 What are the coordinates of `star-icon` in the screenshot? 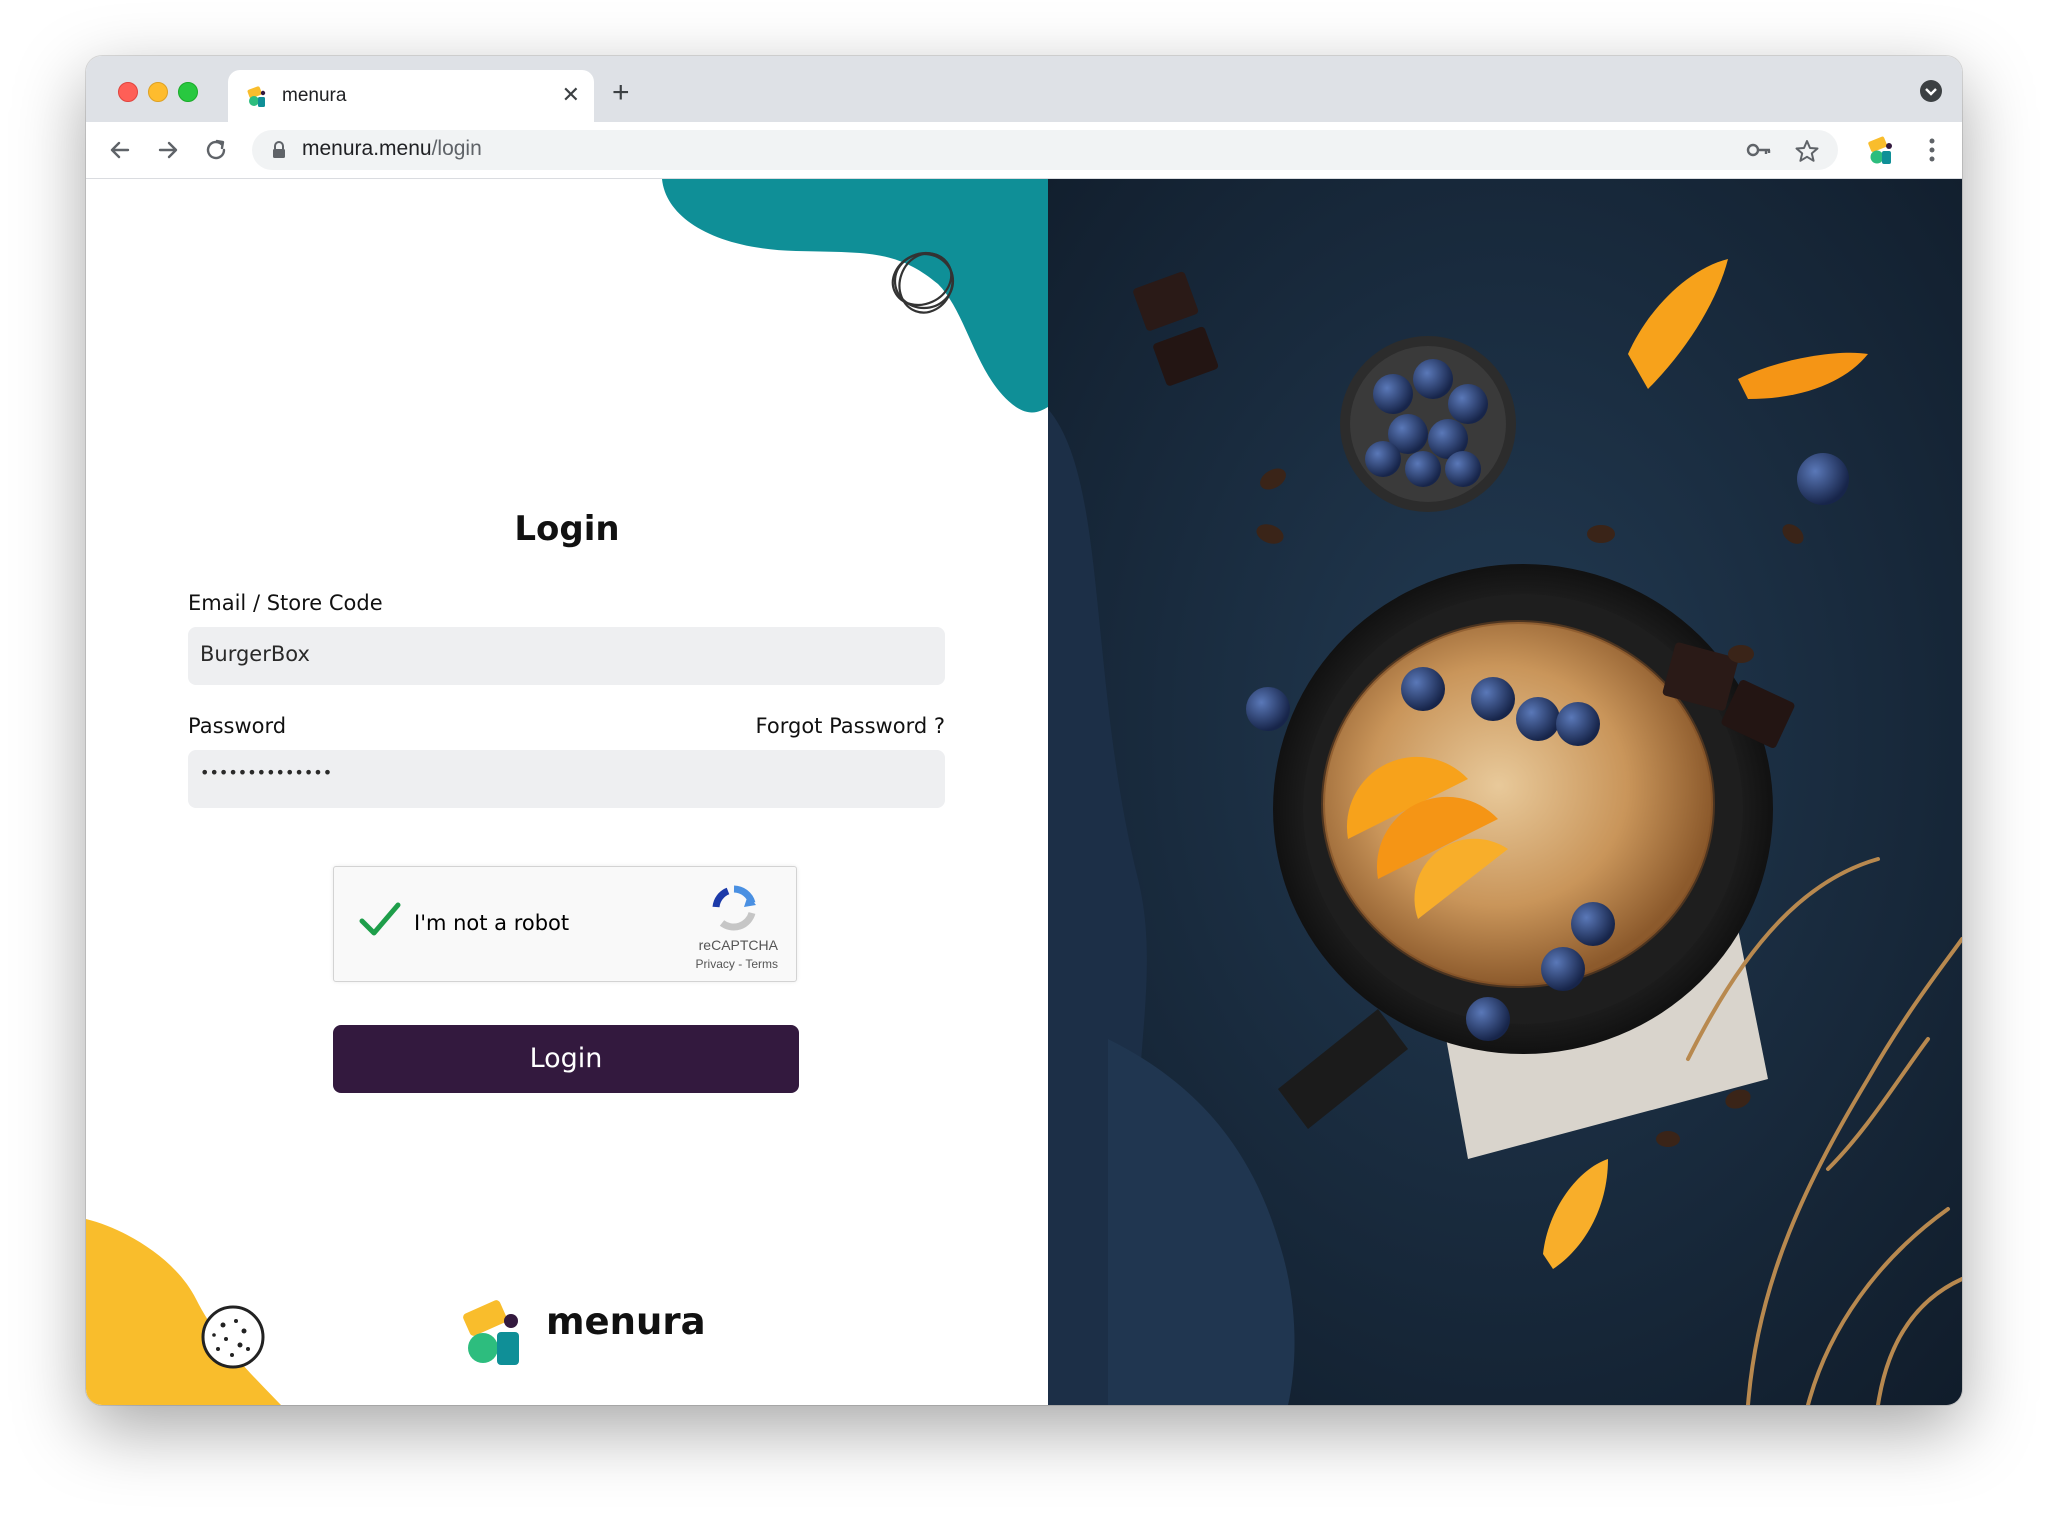 It's located at (1807, 151).